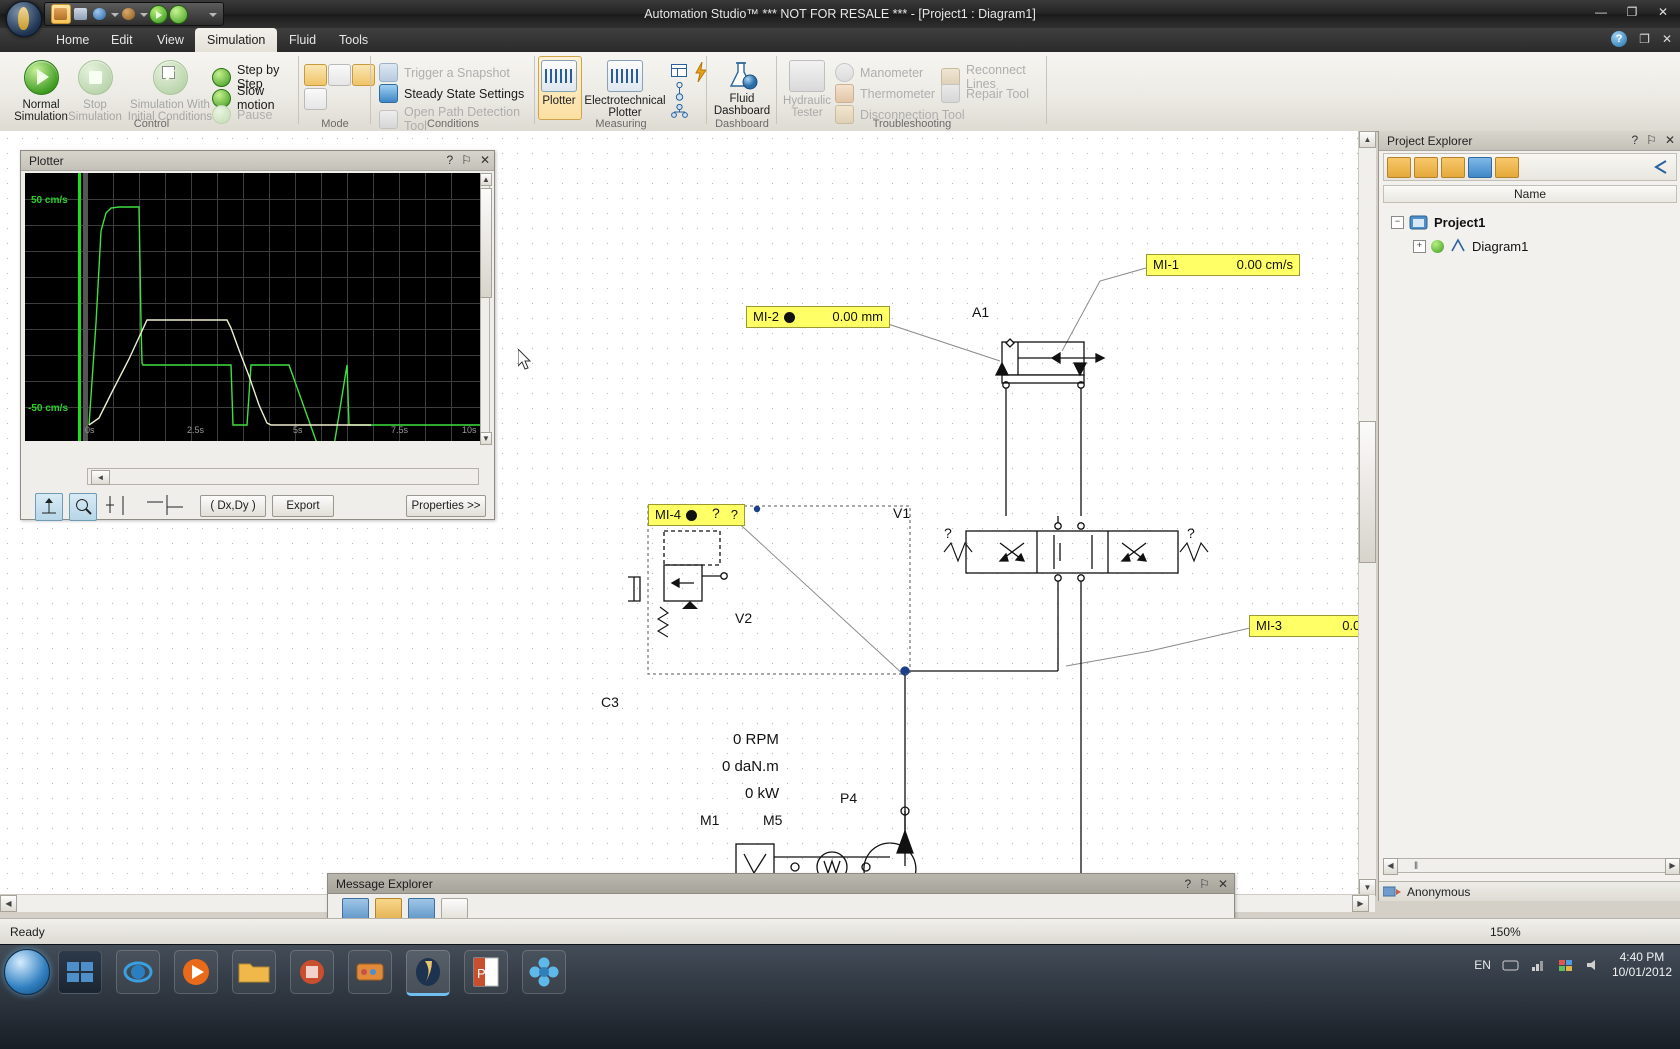  What do you see at coordinates (303, 506) in the screenshot?
I see `export-button: Export` at bounding box center [303, 506].